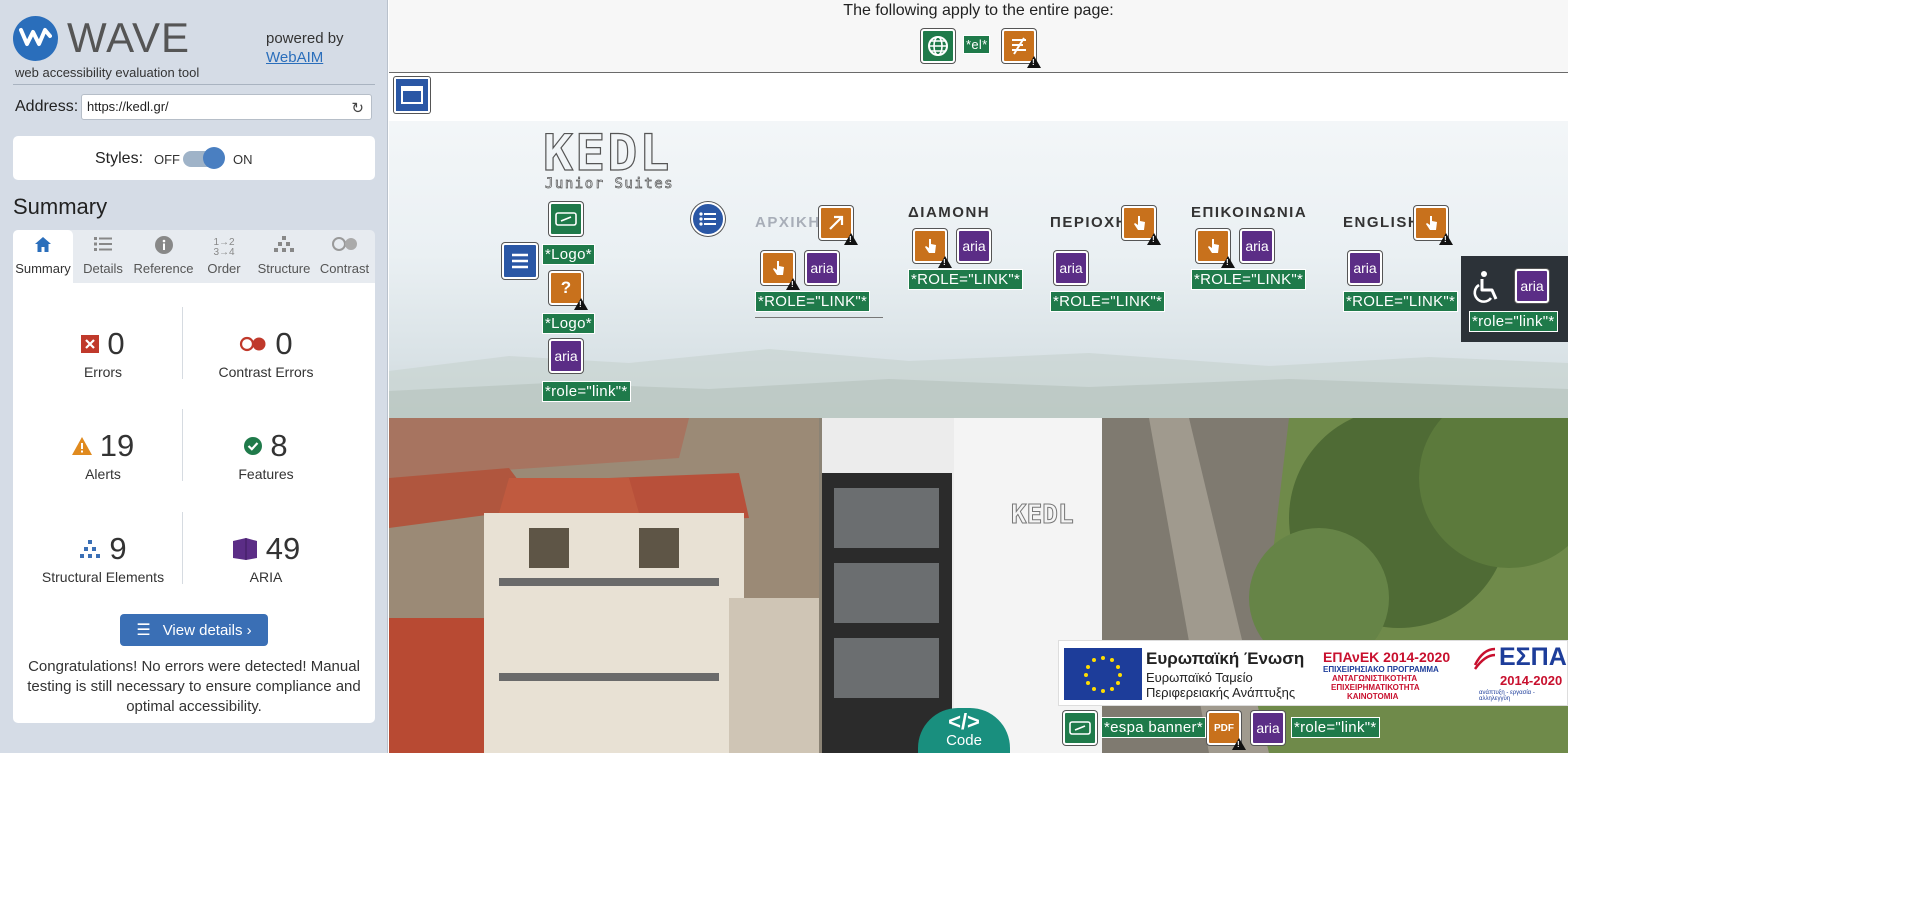  What do you see at coordinates (938, 46) in the screenshot?
I see `language-globe-icon` at bounding box center [938, 46].